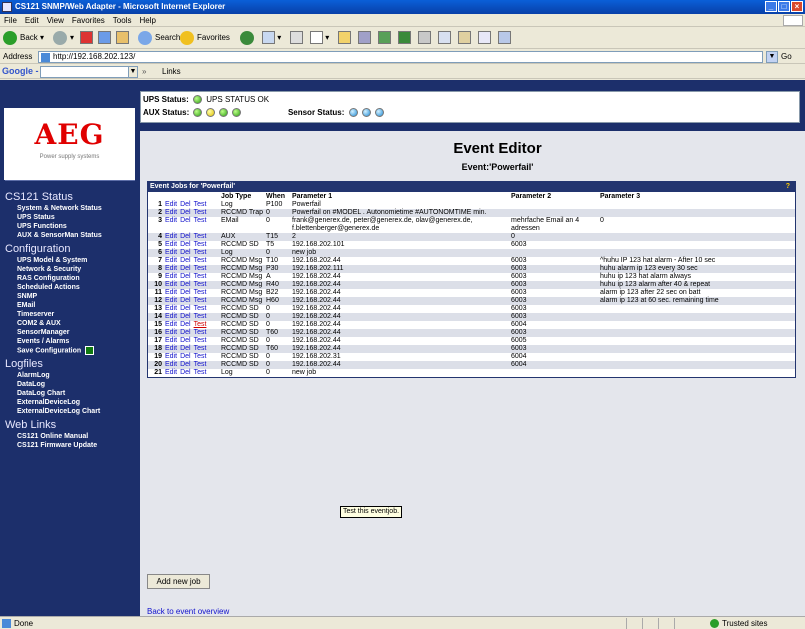  I want to click on toolbar-more: », so click(144, 71).